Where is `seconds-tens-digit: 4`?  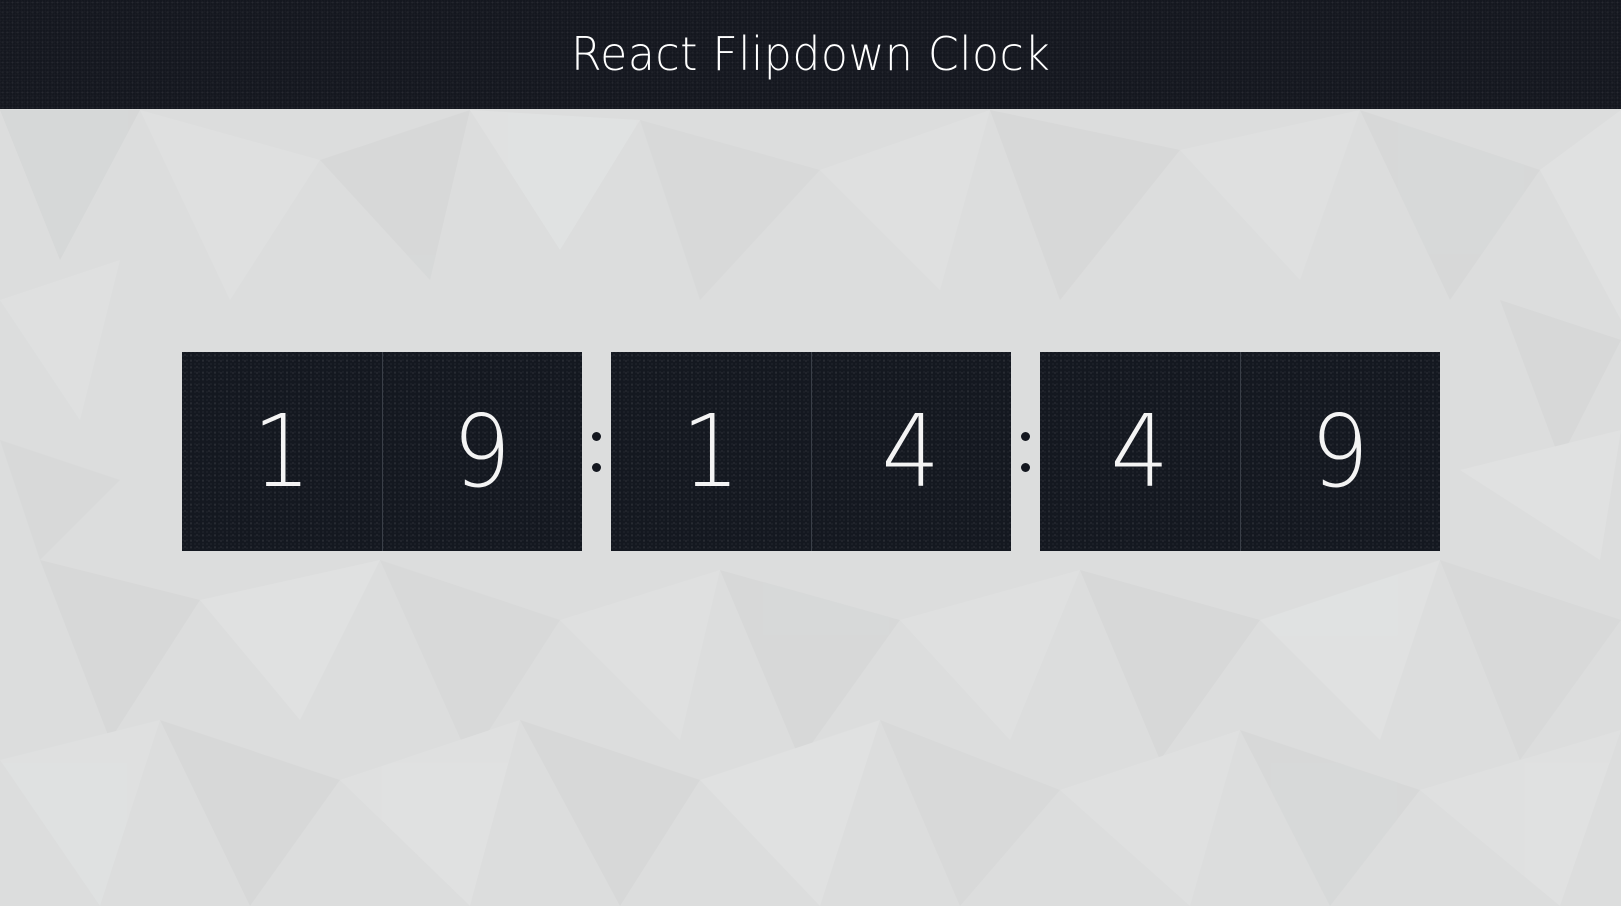
seconds-tens-digit: 4 is located at coordinates (1140, 451).